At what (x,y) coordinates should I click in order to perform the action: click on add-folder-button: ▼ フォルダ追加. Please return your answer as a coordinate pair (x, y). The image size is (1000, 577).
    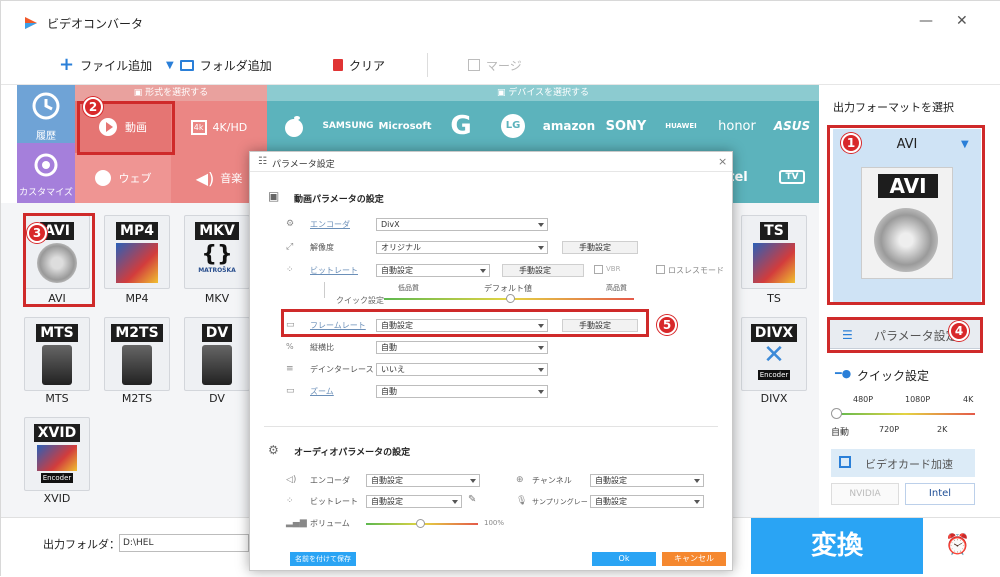
    Looking at the image, I should click on (219, 65).